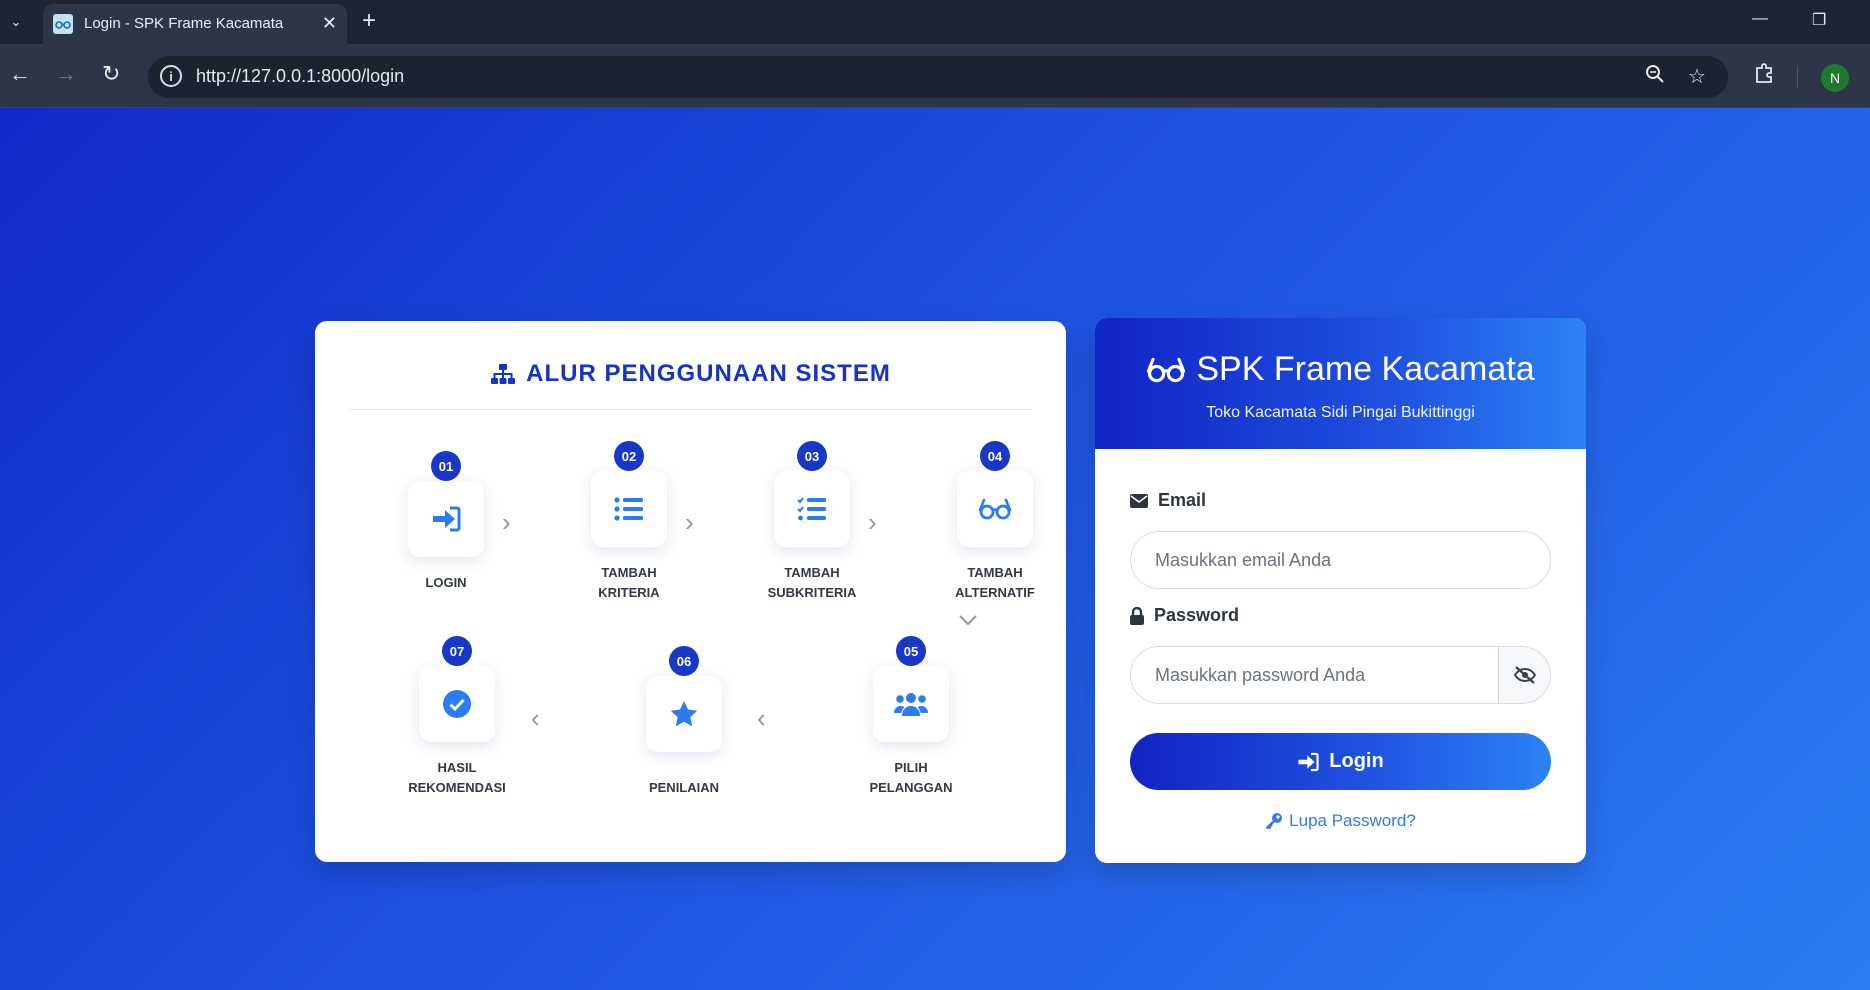 This screenshot has height=990, width=1870. Describe the element at coordinates (1365, 369) in the screenshot. I see `brand-text: SPK Frame Kacamata` at that location.